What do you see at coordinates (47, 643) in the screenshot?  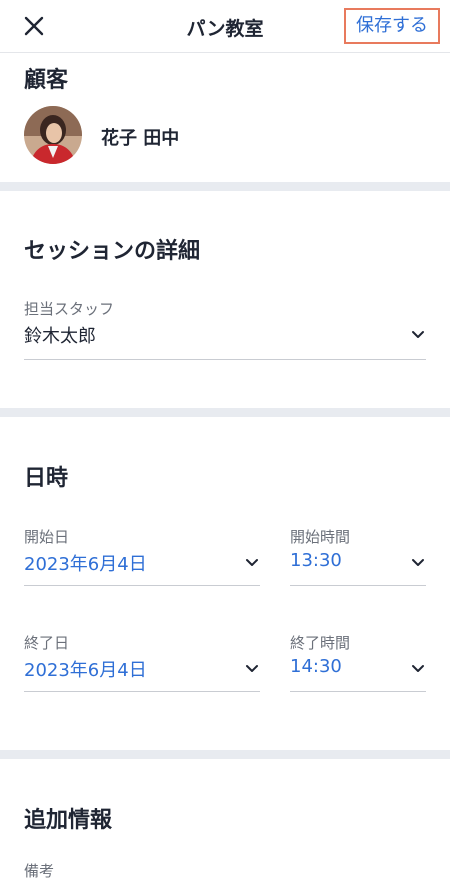 I see `end-date-label: 終了日` at bounding box center [47, 643].